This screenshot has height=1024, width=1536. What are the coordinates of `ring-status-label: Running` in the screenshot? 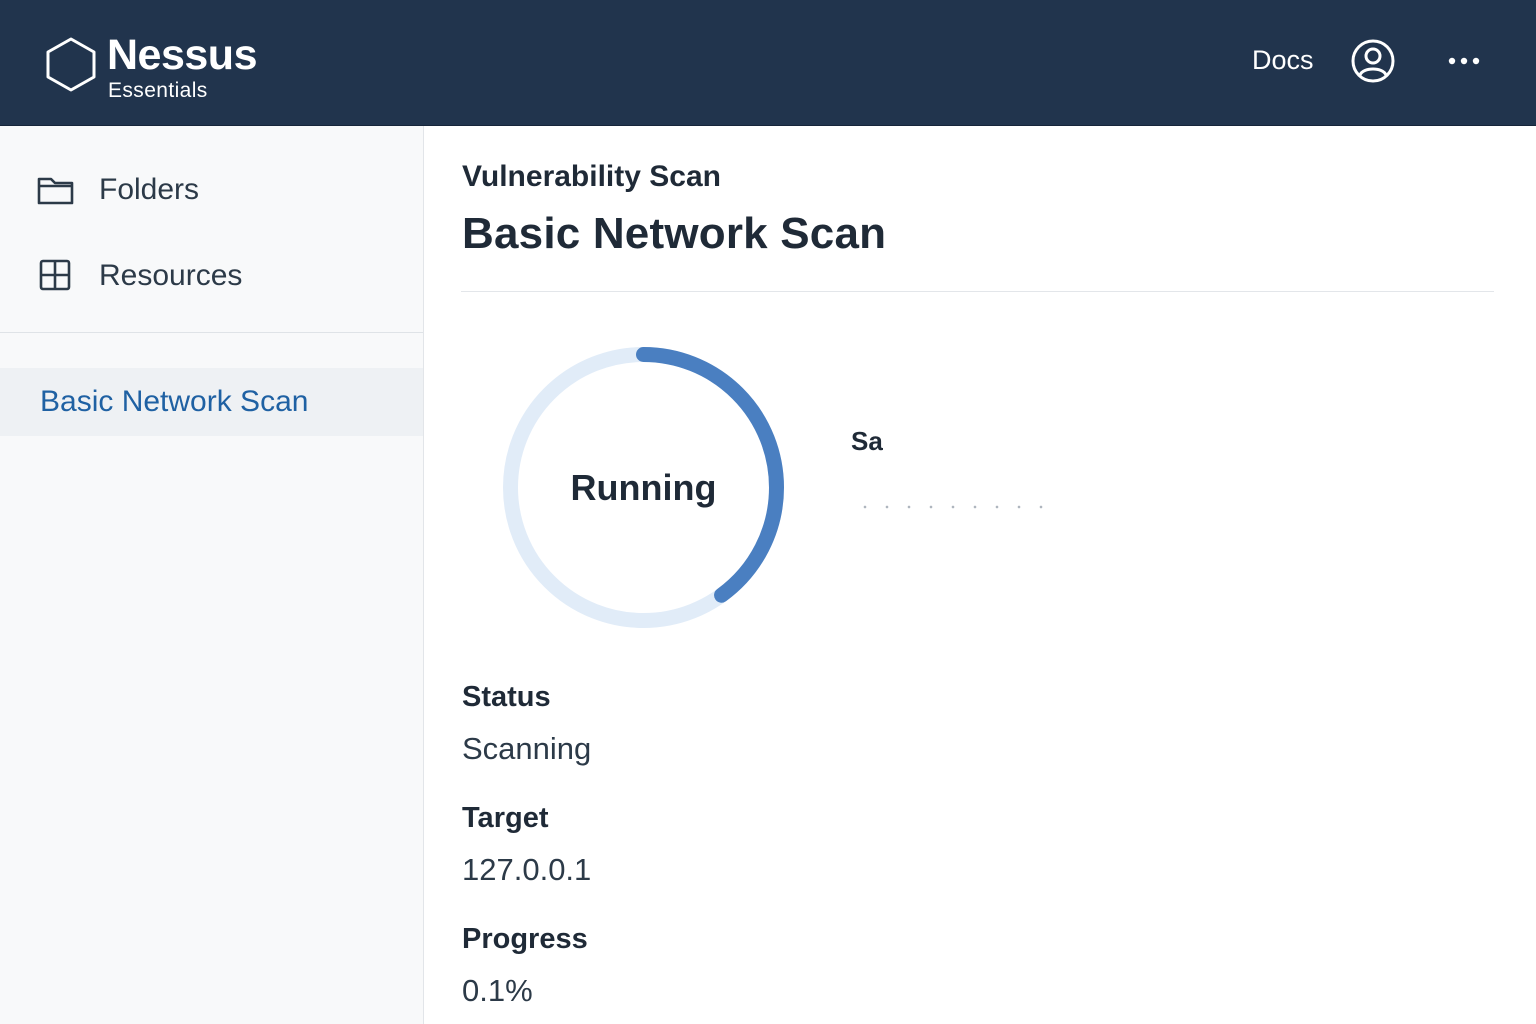 It's located at (643, 487).